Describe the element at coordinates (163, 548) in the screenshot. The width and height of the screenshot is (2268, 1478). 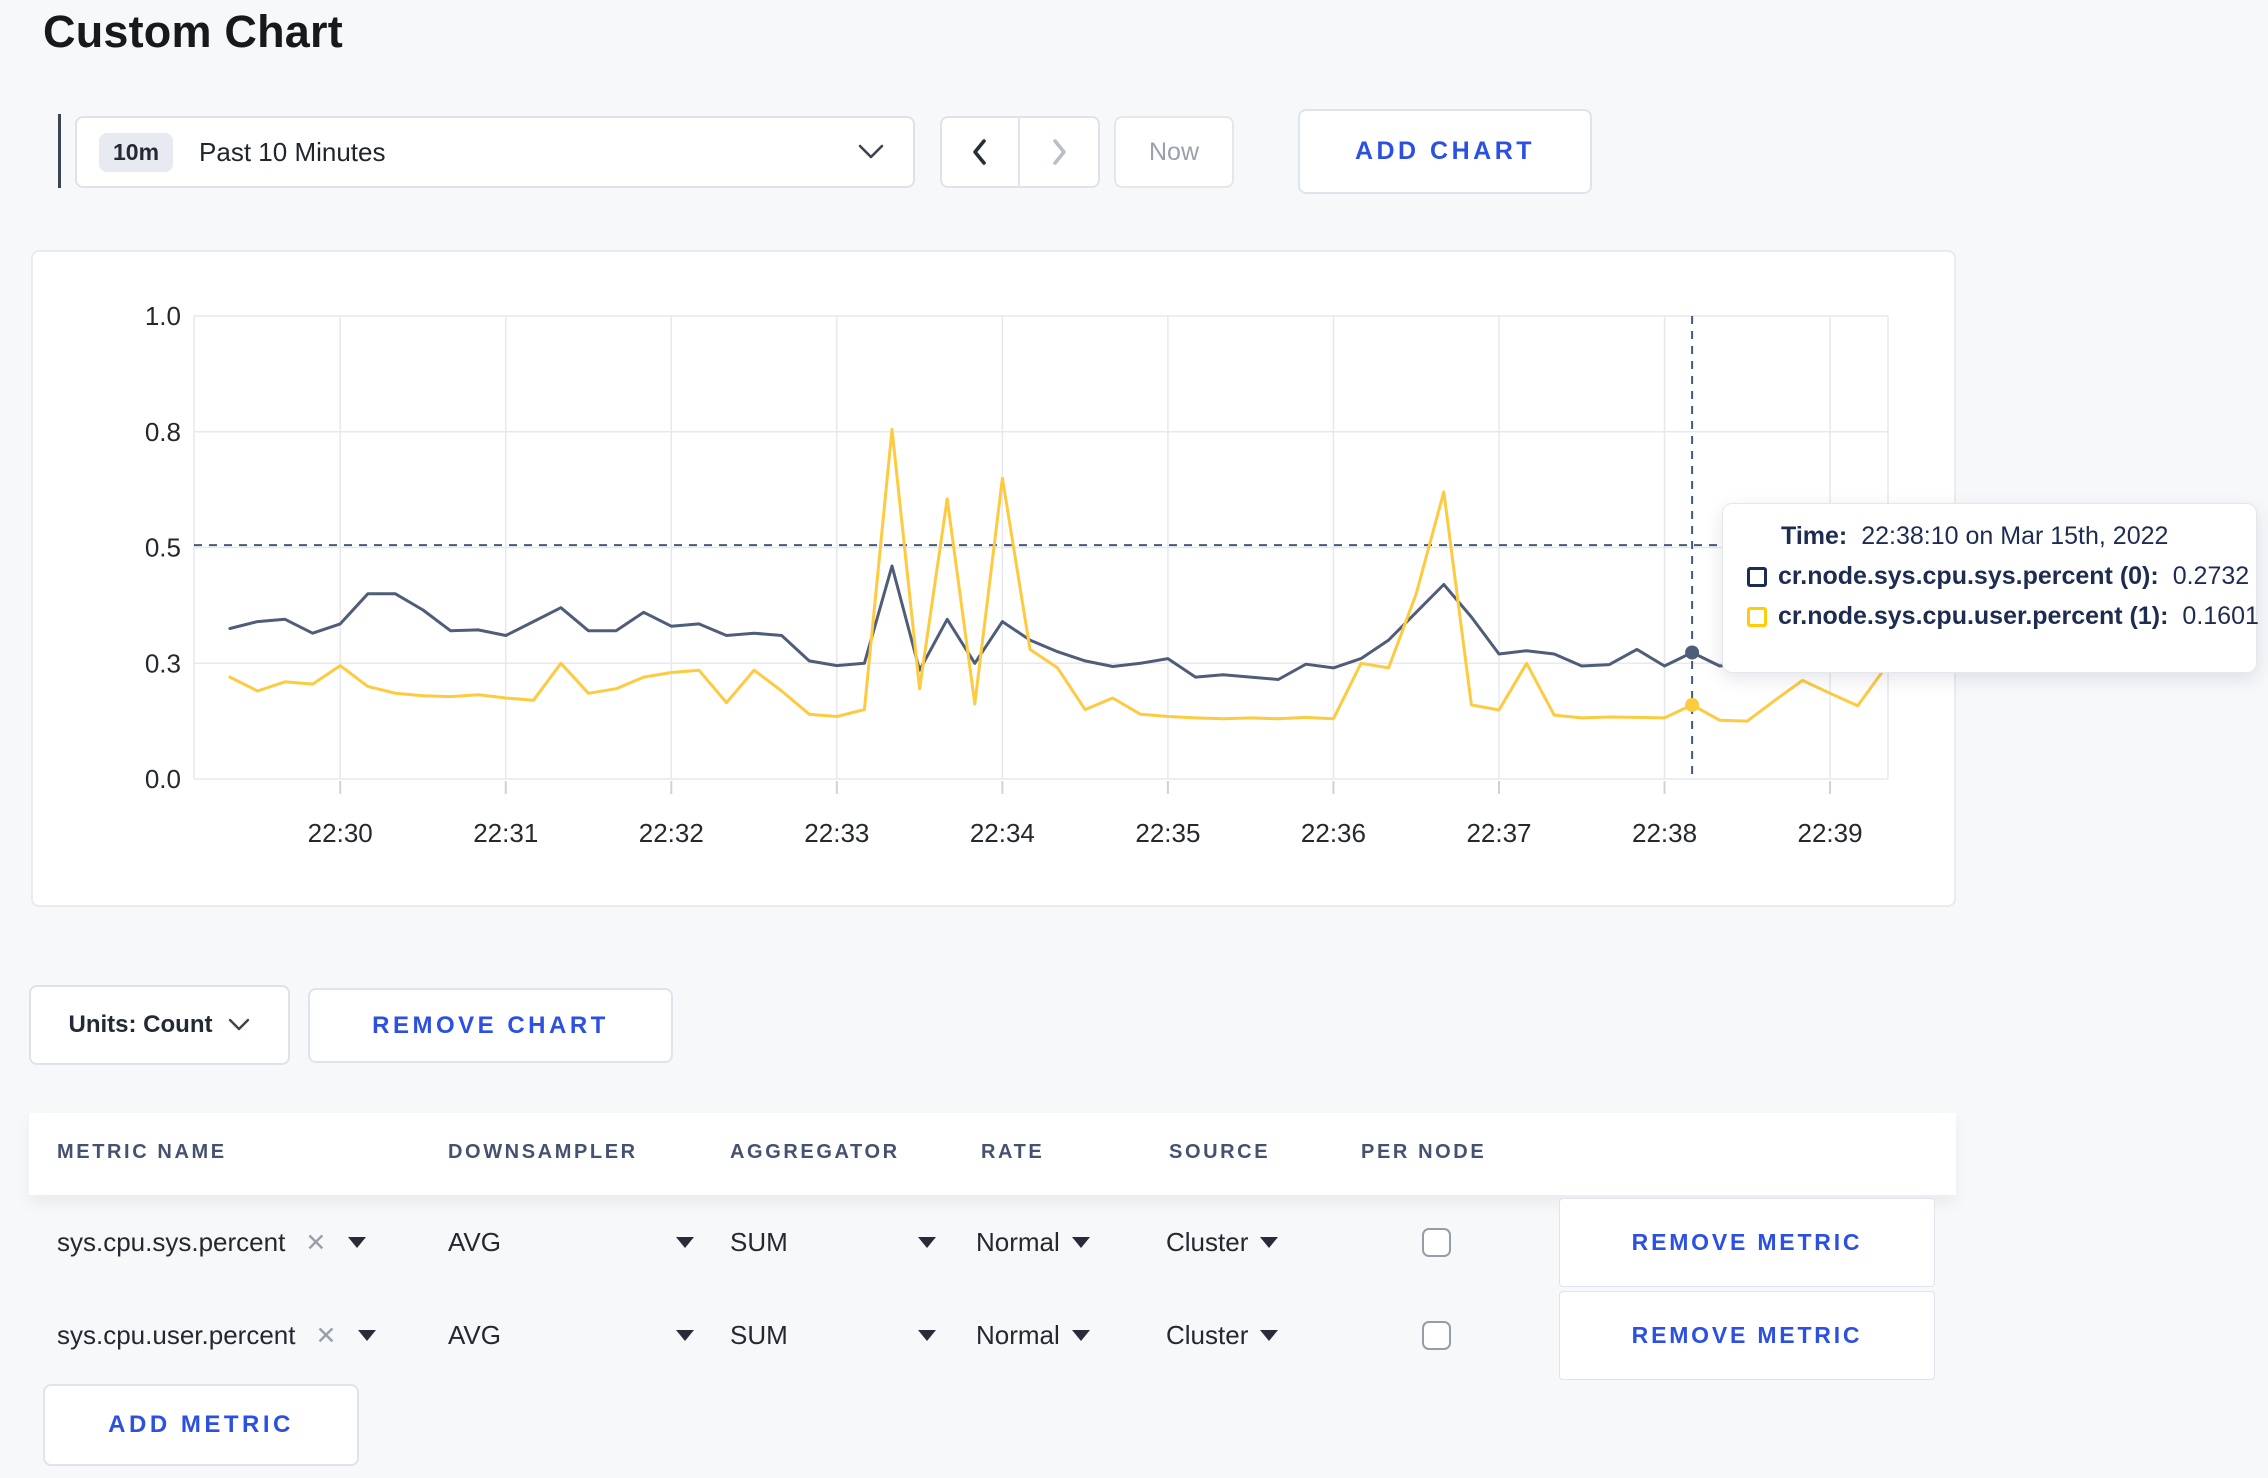
I see `svg-text: 0.5` at that location.